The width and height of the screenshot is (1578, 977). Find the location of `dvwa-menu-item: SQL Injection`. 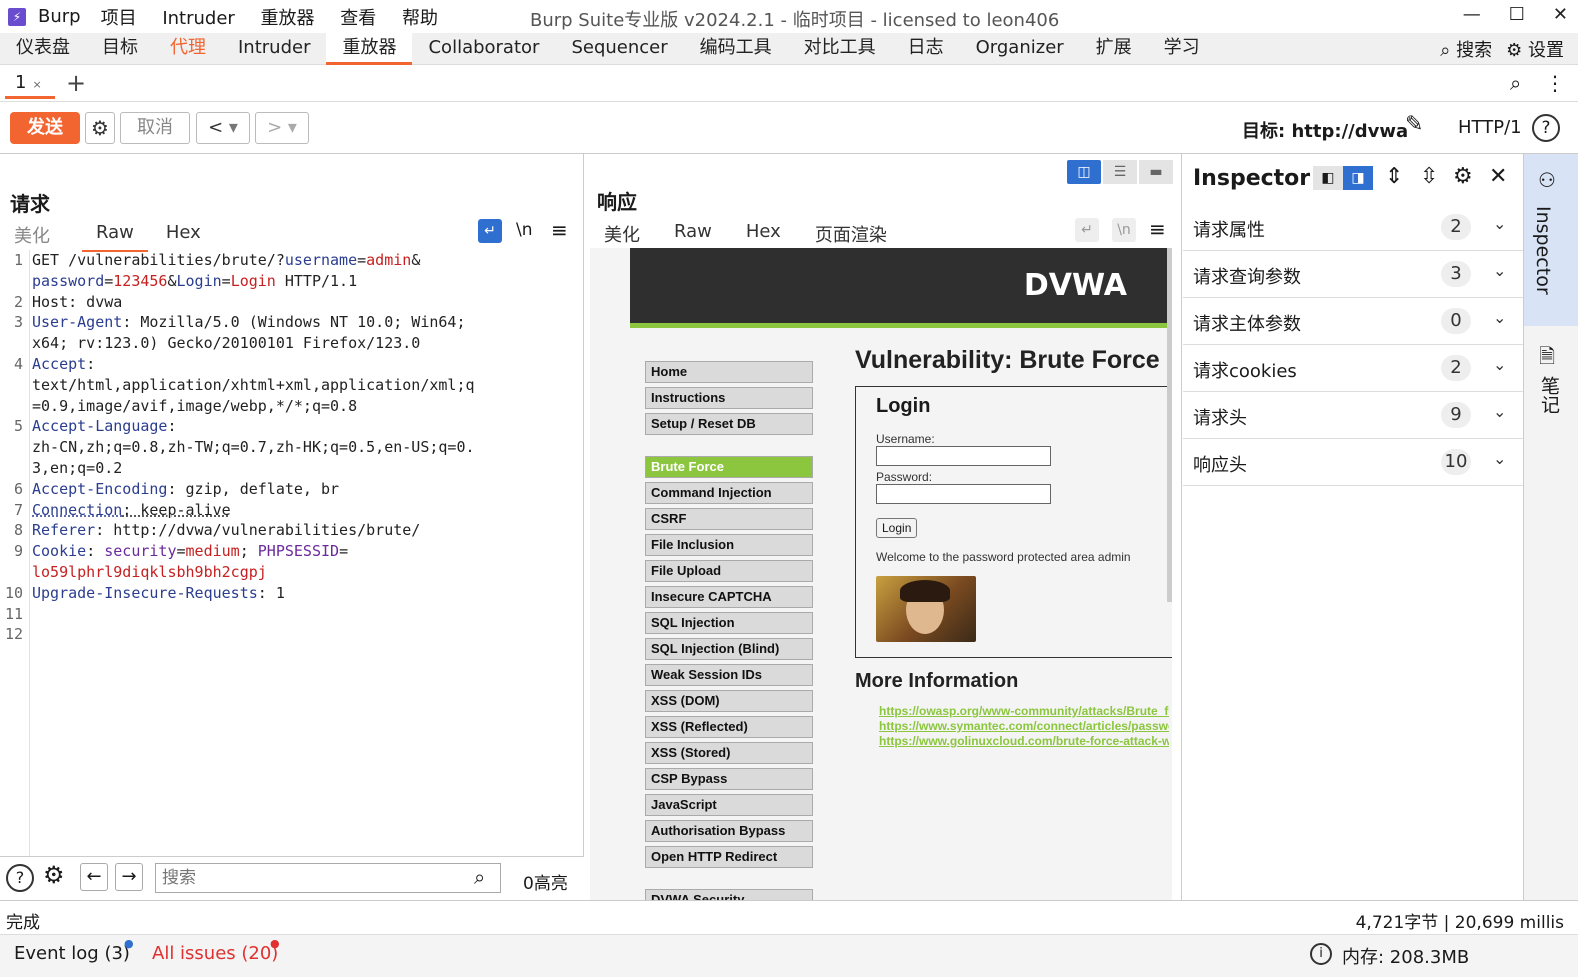

dvwa-menu-item: SQL Injection is located at coordinates (729, 623).